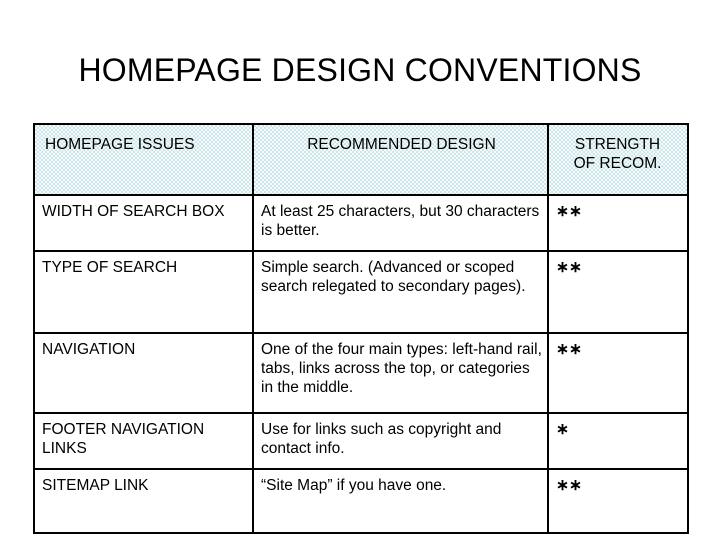 The width and height of the screenshot is (720, 540). I want to click on cell-issue: SITEMAP LINK, so click(143, 501).